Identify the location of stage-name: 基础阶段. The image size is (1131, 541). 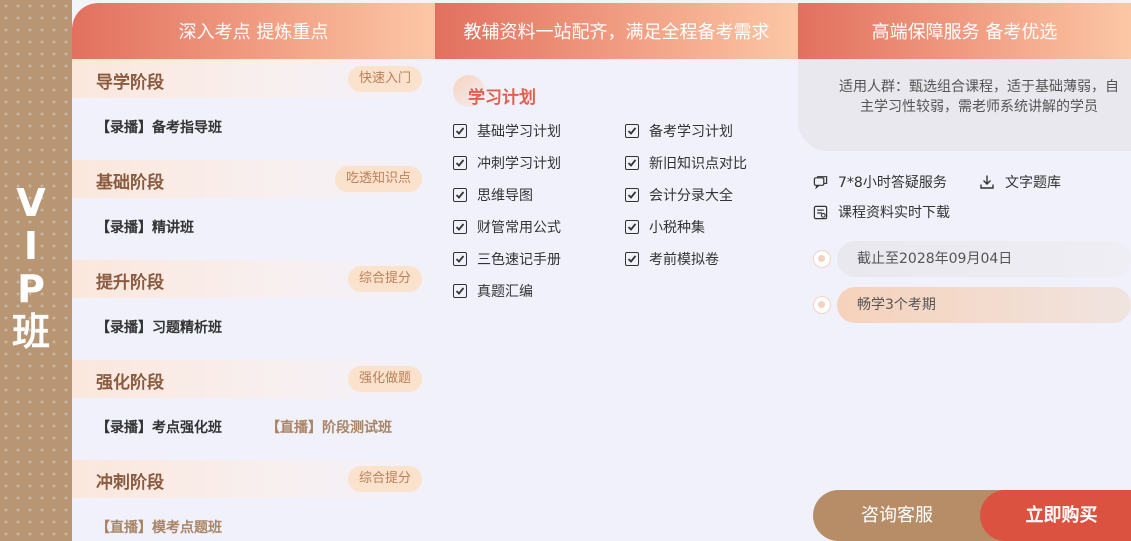
(130, 183).